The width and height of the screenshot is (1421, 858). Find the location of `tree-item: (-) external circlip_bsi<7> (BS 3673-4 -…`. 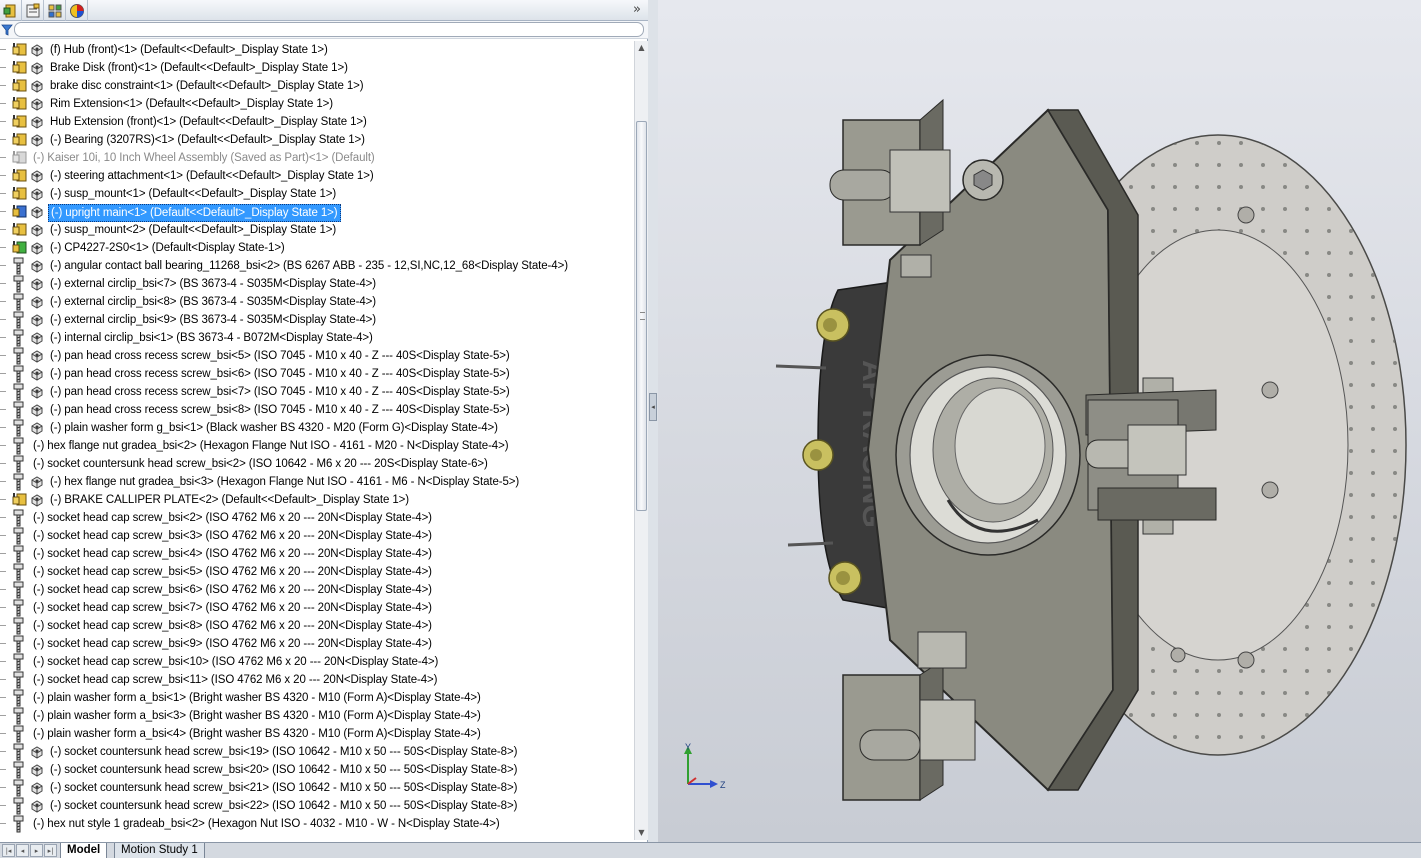

tree-item: (-) external circlip_bsi<7> (BS 3673-4 -… is located at coordinates (317, 284).